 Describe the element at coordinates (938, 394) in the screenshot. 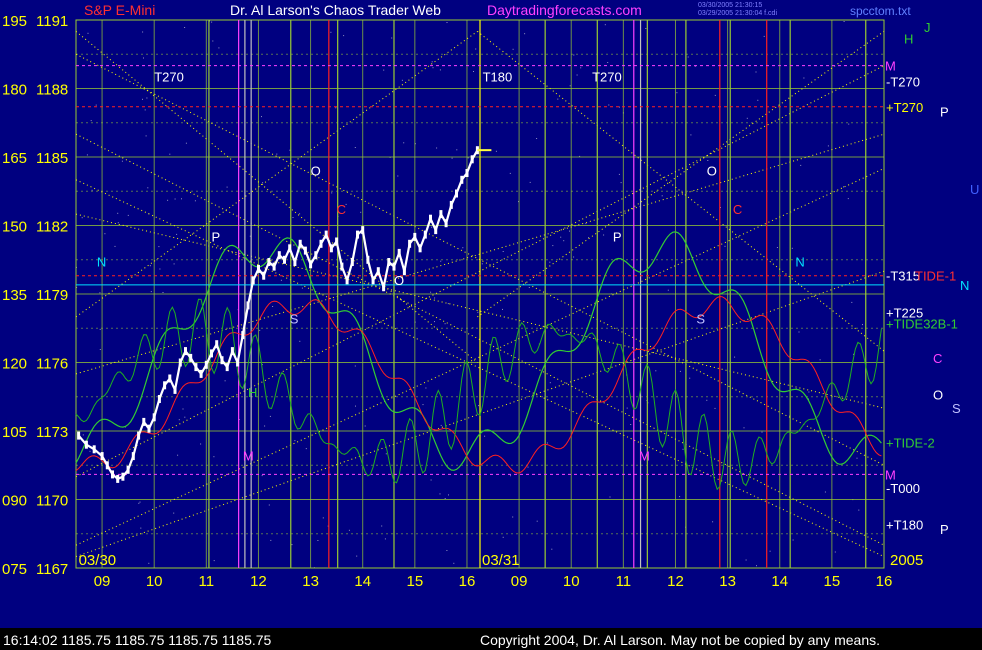

I see `right-label: O` at that location.